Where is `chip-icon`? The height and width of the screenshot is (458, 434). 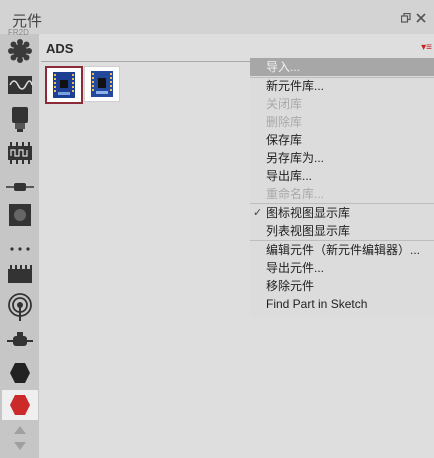 chip-icon is located at coordinates (20, 51).